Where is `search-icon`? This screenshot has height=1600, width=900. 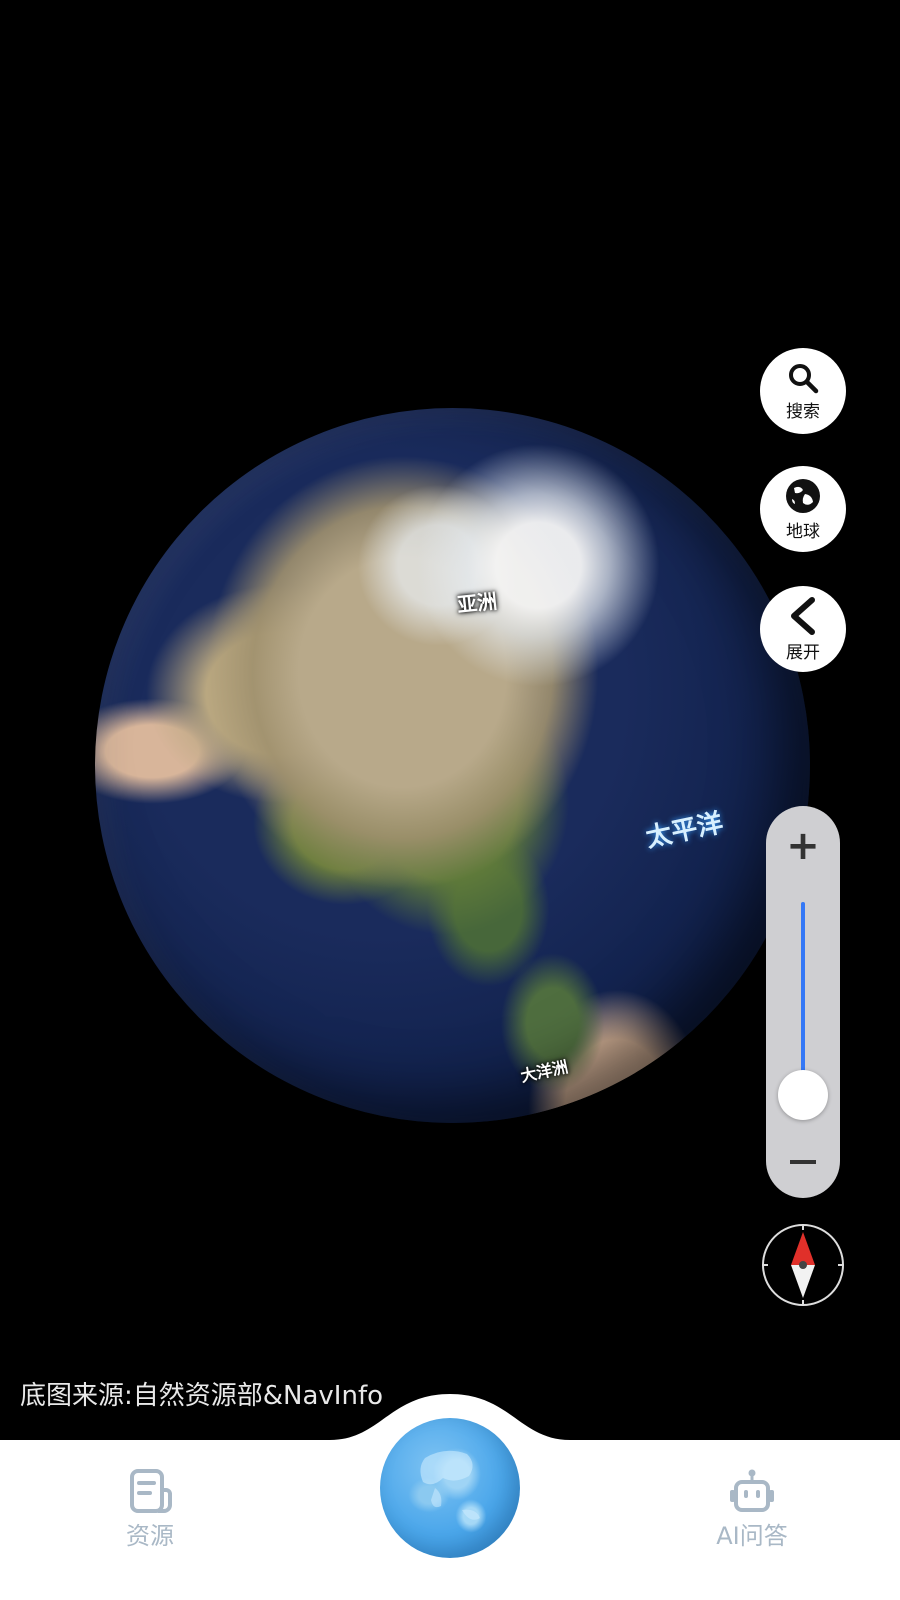 search-icon is located at coordinates (804, 378).